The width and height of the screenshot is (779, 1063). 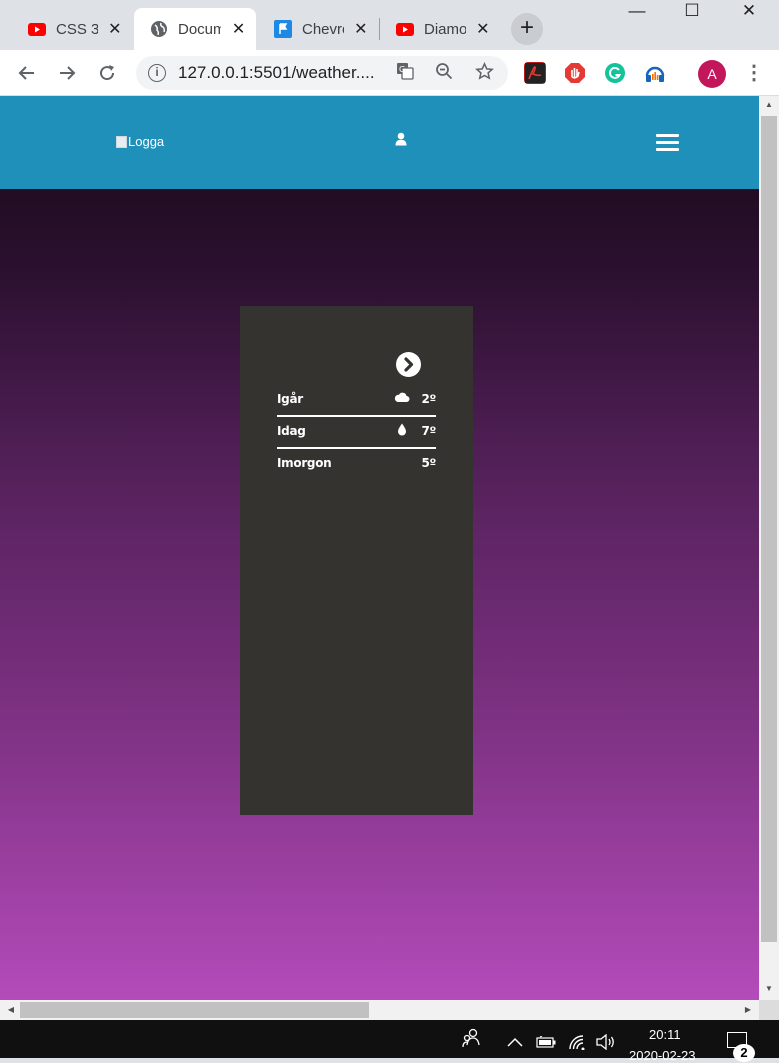 I want to click on notification-badge: 2, so click(x=744, y=1053).